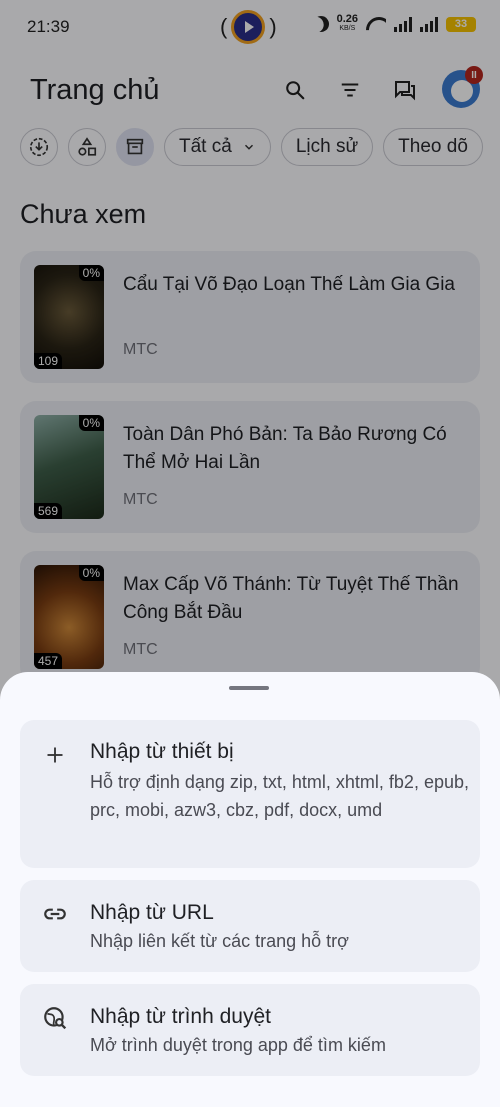 The width and height of the screenshot is (500, 1107). Describe the element at coordinates (162, 751) in the screenshot. I see `option-title: Nhập từ thiết bị` at that location.